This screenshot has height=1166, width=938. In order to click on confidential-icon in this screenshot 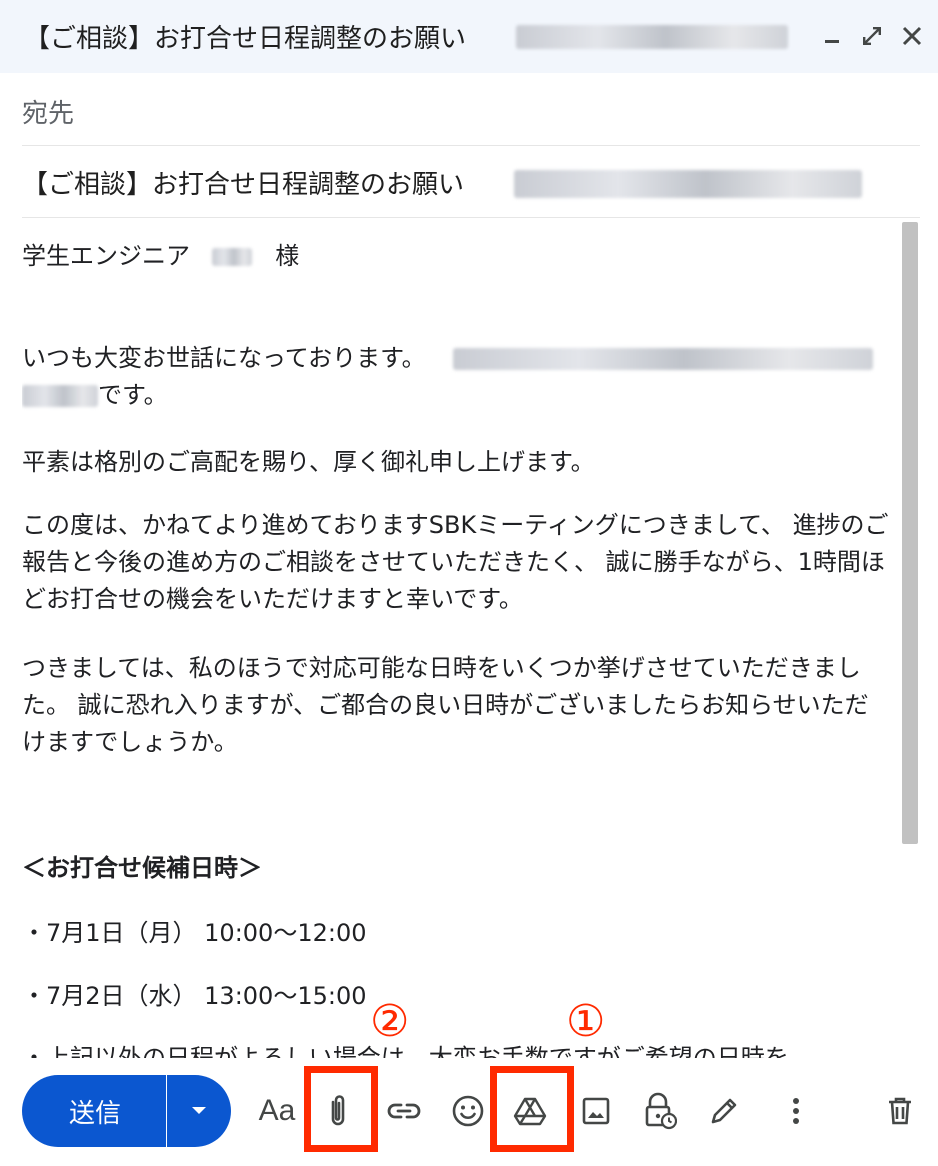, I will do `click(661, 1111)`.